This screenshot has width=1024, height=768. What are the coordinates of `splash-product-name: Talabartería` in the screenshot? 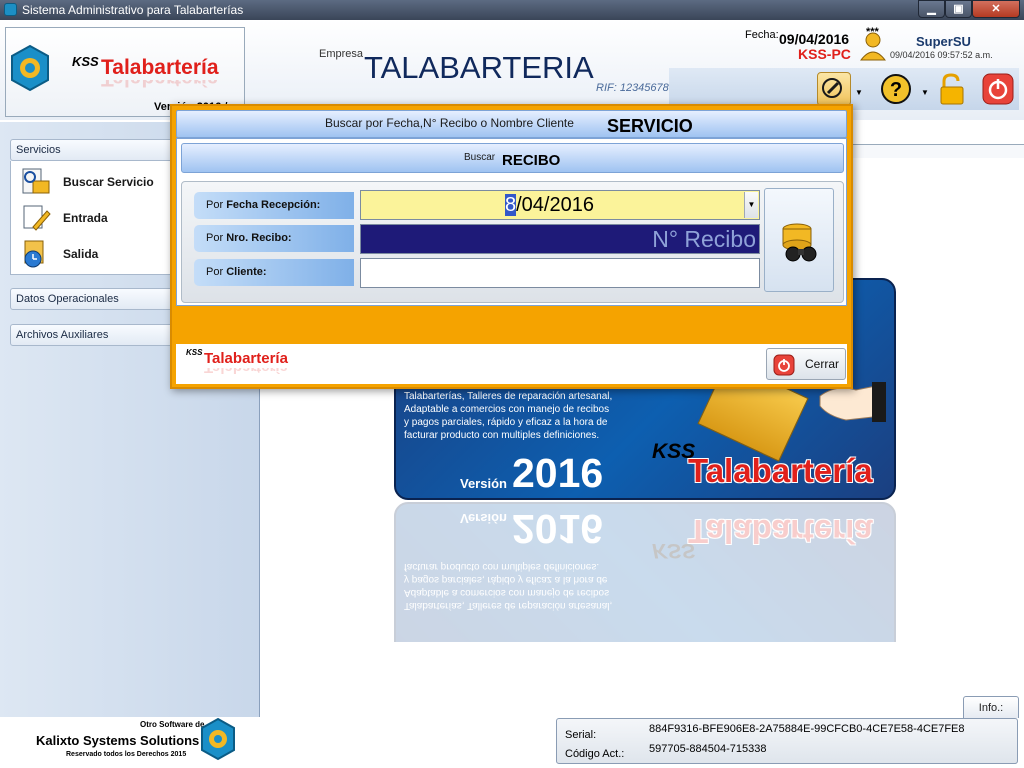 It's located at (780, 470).